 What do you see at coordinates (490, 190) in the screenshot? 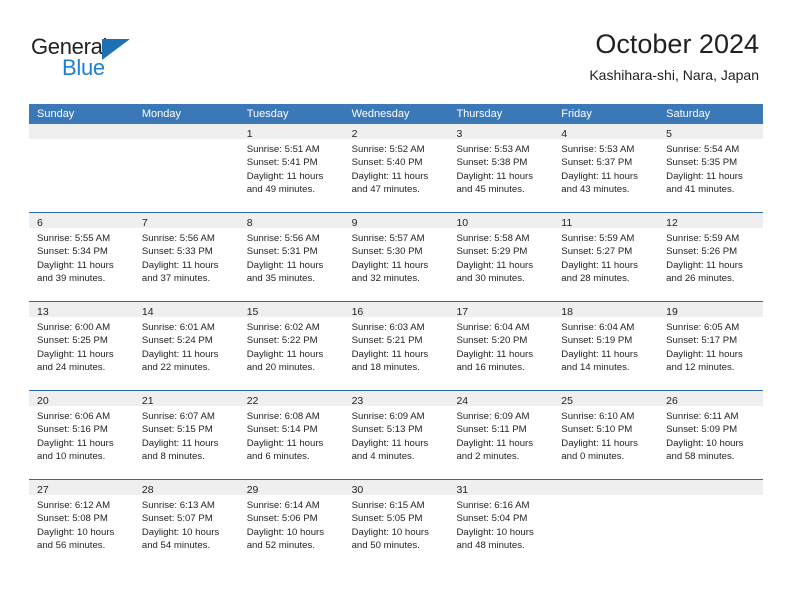
I see `daylight-text-line2: and 45 minutes.` at bounding box center [490, 190].